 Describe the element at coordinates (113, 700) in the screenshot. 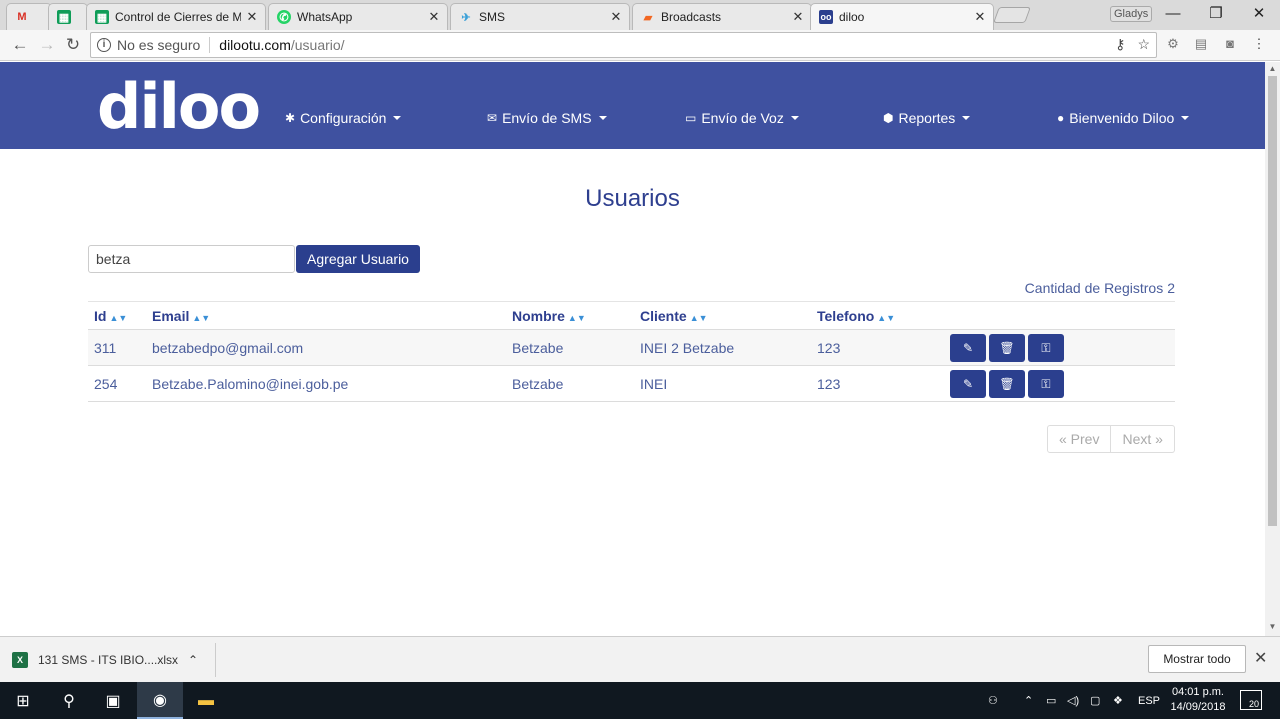

I see `task-view-icon: ▣` at that location.